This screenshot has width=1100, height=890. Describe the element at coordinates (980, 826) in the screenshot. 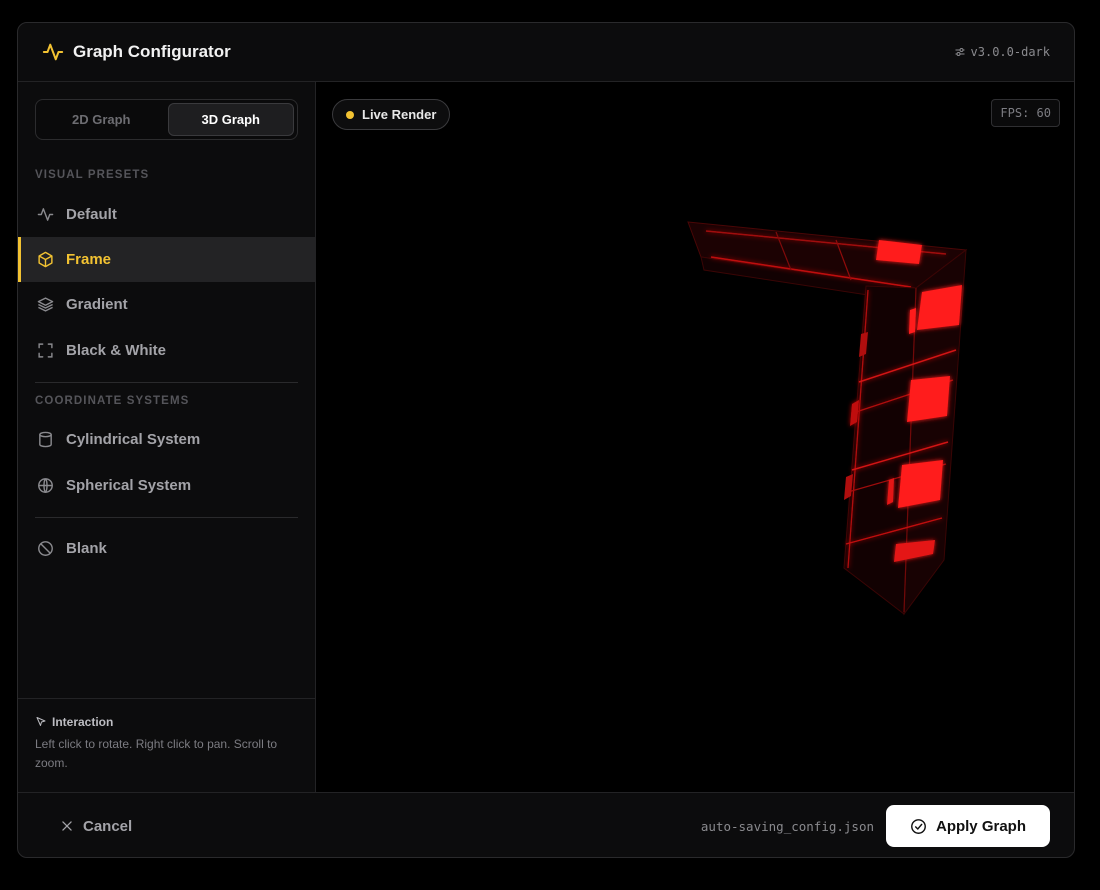

I see `apply-label: Apply Graph` at that location.